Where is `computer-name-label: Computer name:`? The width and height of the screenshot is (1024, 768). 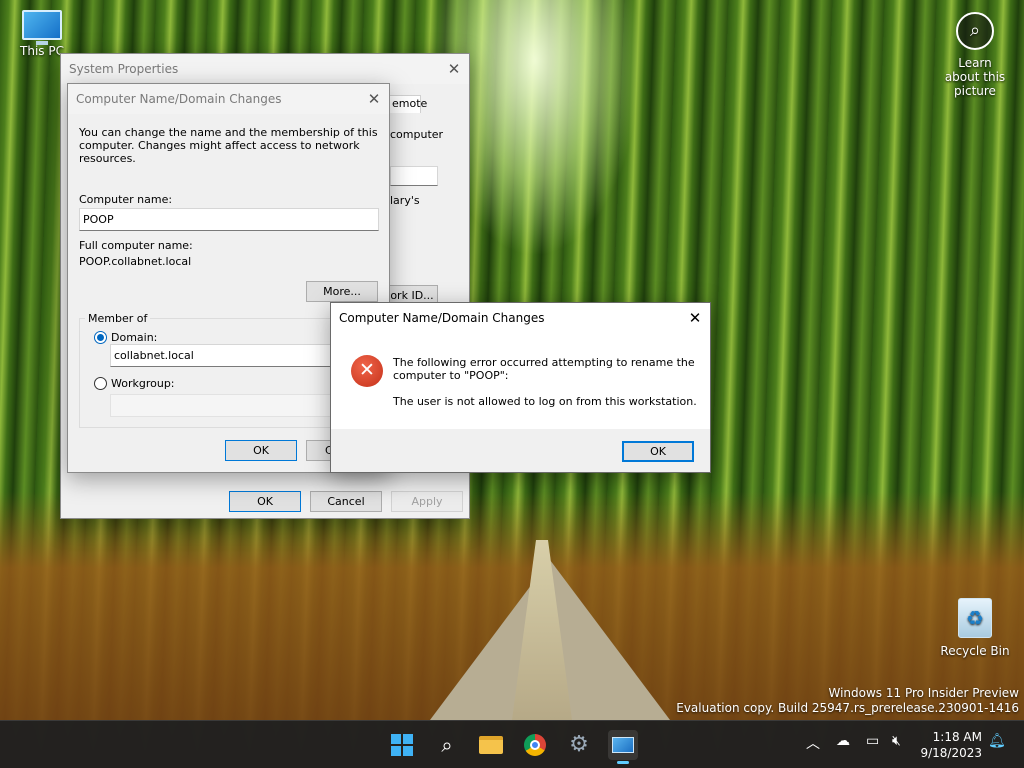 computer-name-label: Computer name: is located at coordinates (126, 199).